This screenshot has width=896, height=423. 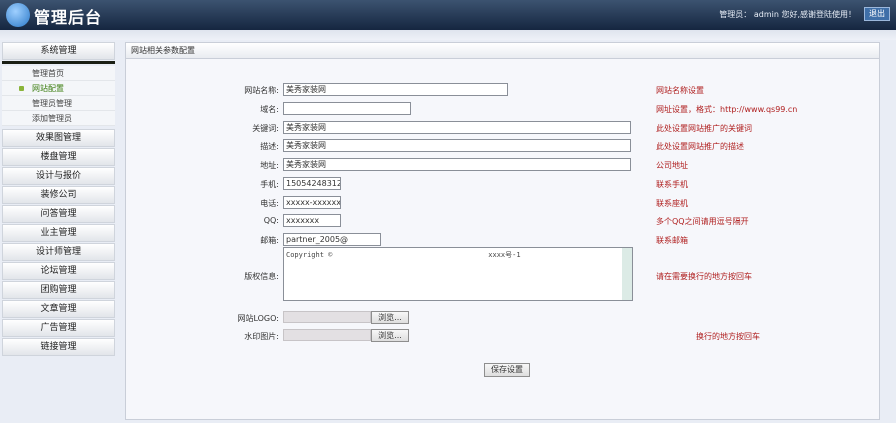 What do you see at coordinates (787, 14) in the screenshot?
I see `user-info: 管理员： admin 您好,感谢登陆使用！` at bounding box center [787, 14].